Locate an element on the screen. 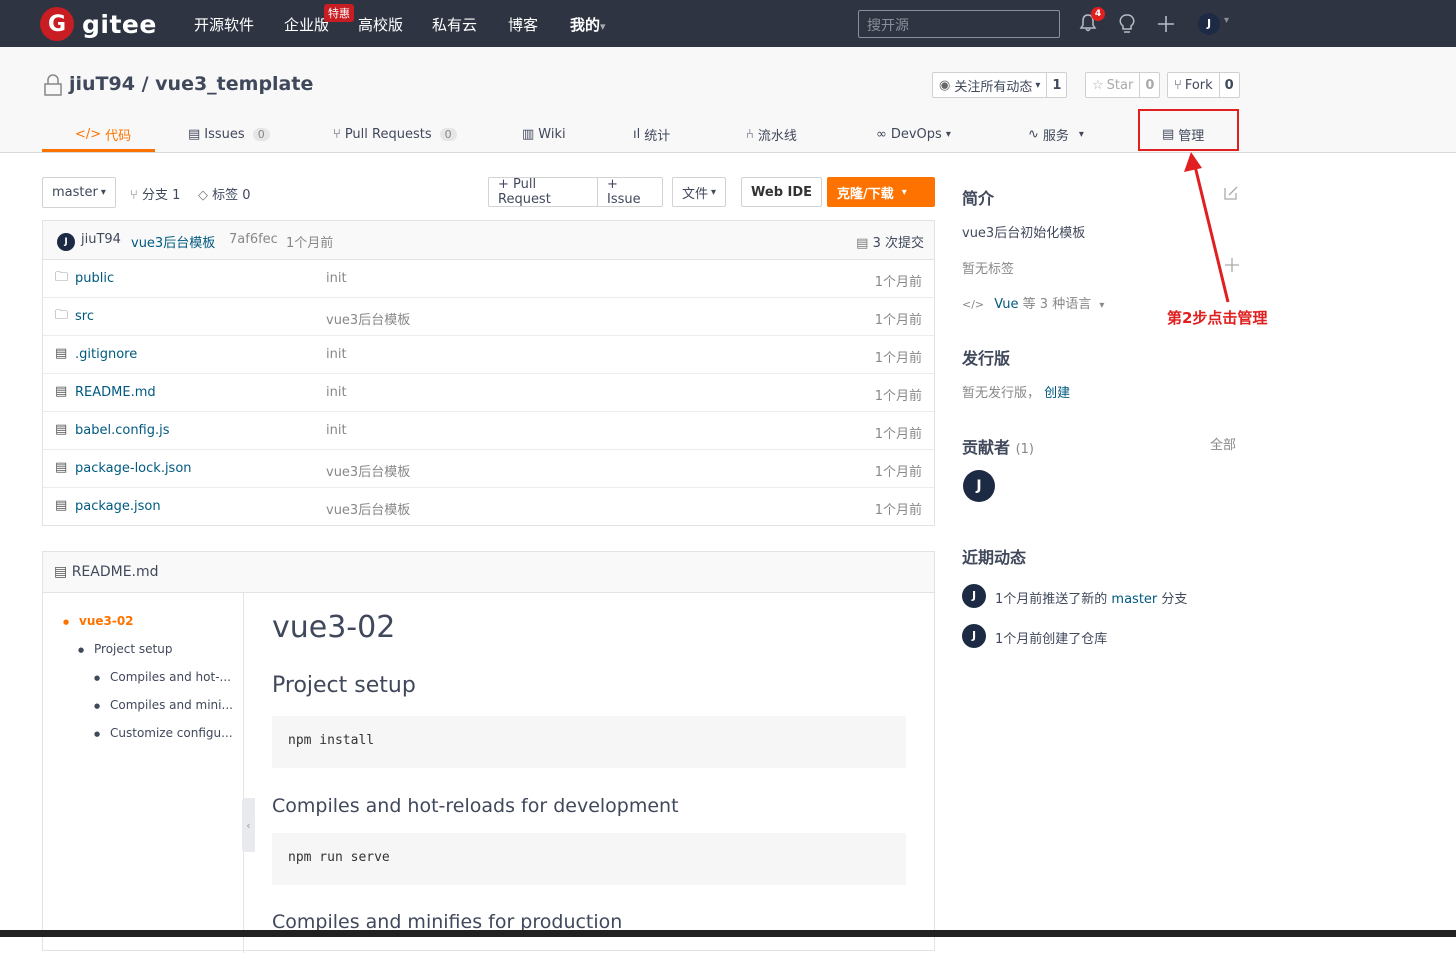 Image resolution: width=1456 pixels, height=953 pixels. activity-item: 1个月前创建了仓库 is located at coordinates (1051, 639).